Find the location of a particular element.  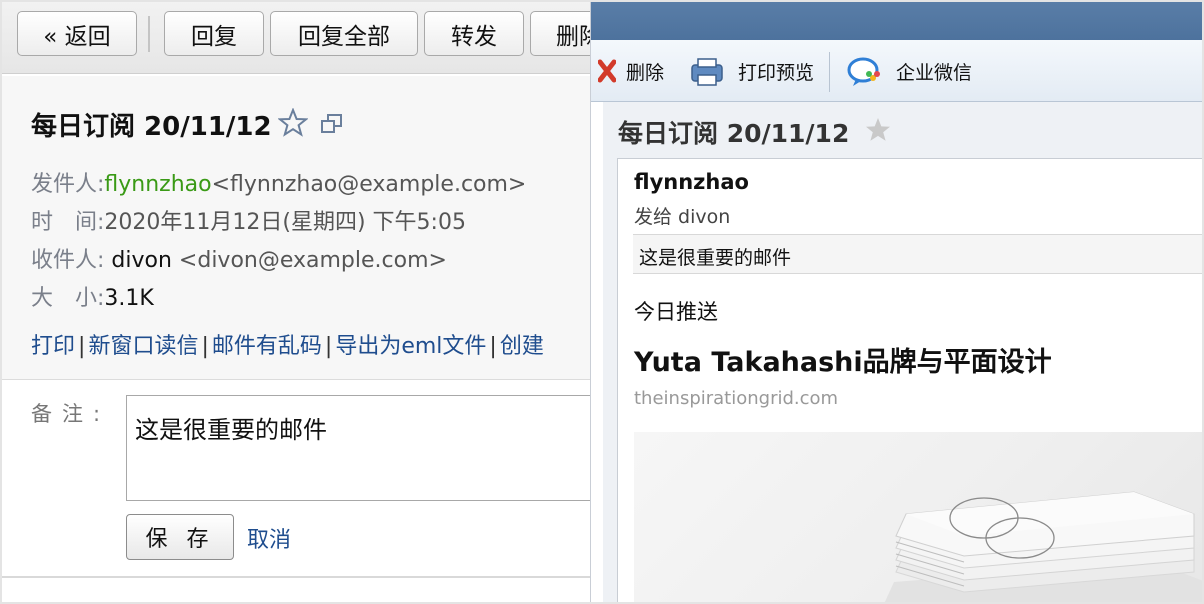

book-stack-illustration is located at coordinates (1044, 547).